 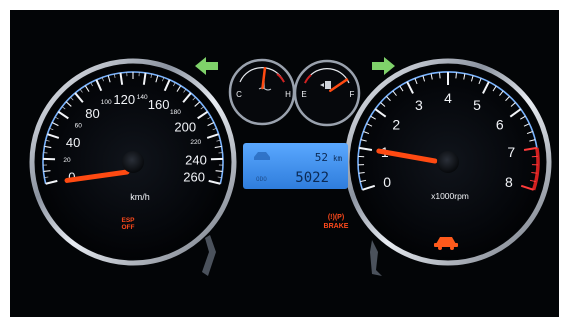 What do you see at coordinates (262, 92) in the screenshot?
I see `temperature-gauge: C H` at bounding box center [262, 92].